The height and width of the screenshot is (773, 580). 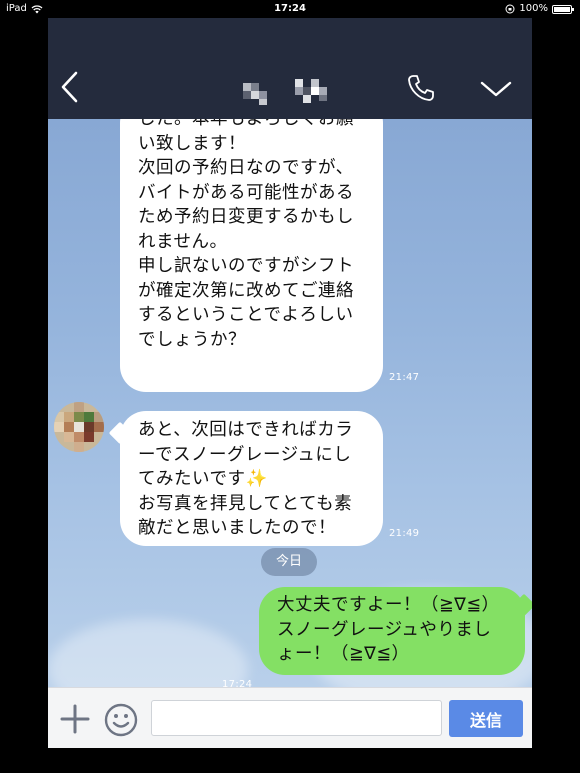 What do you see at coordinates (343, 654) in the screenshot?
I see `message-line: ょー！（≧∇≦）` at bounding box center [343, 654].